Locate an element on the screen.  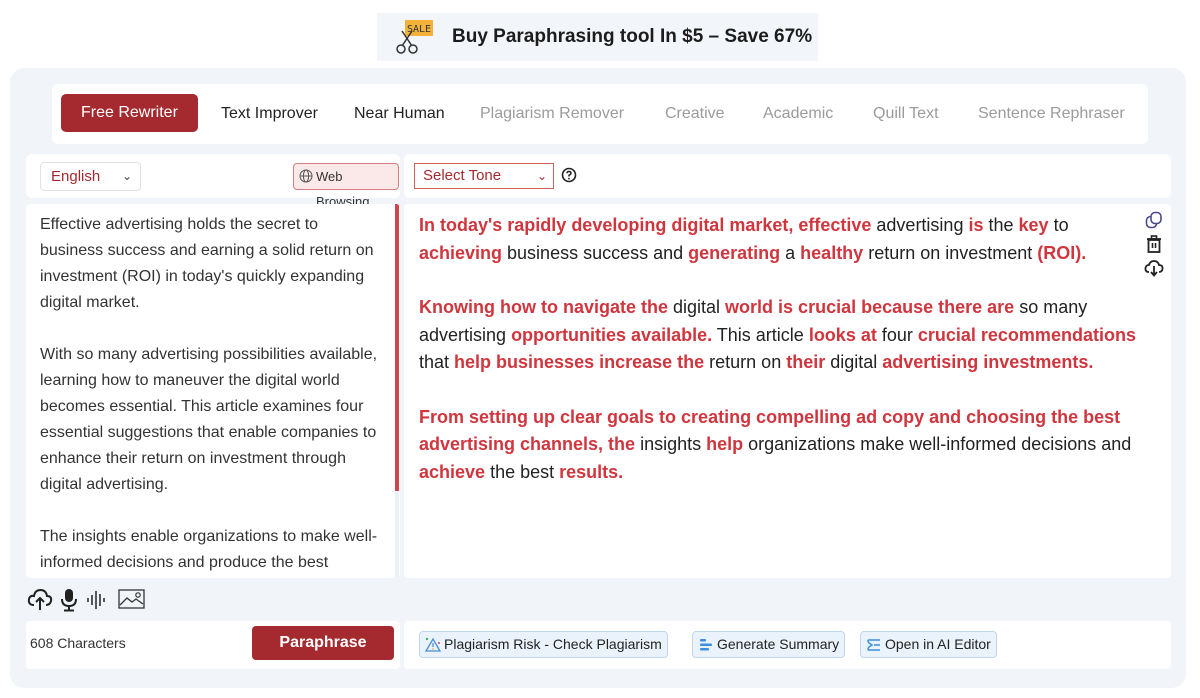
changed-text-segment: looks at is located at coordinates (842, 334).